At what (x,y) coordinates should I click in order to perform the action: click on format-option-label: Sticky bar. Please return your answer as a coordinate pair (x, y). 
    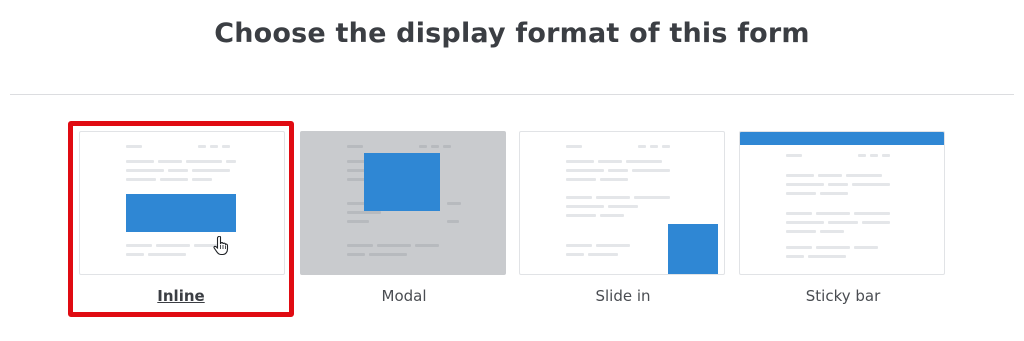
    Looking at the image, I should click on (843, 296).